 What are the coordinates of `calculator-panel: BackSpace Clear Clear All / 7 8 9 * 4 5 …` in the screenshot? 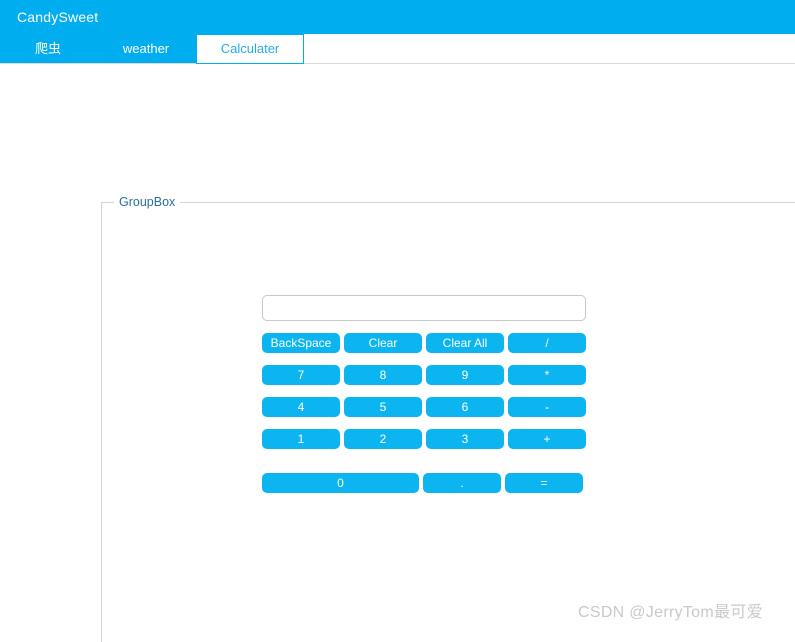 It's located at (424, 394).